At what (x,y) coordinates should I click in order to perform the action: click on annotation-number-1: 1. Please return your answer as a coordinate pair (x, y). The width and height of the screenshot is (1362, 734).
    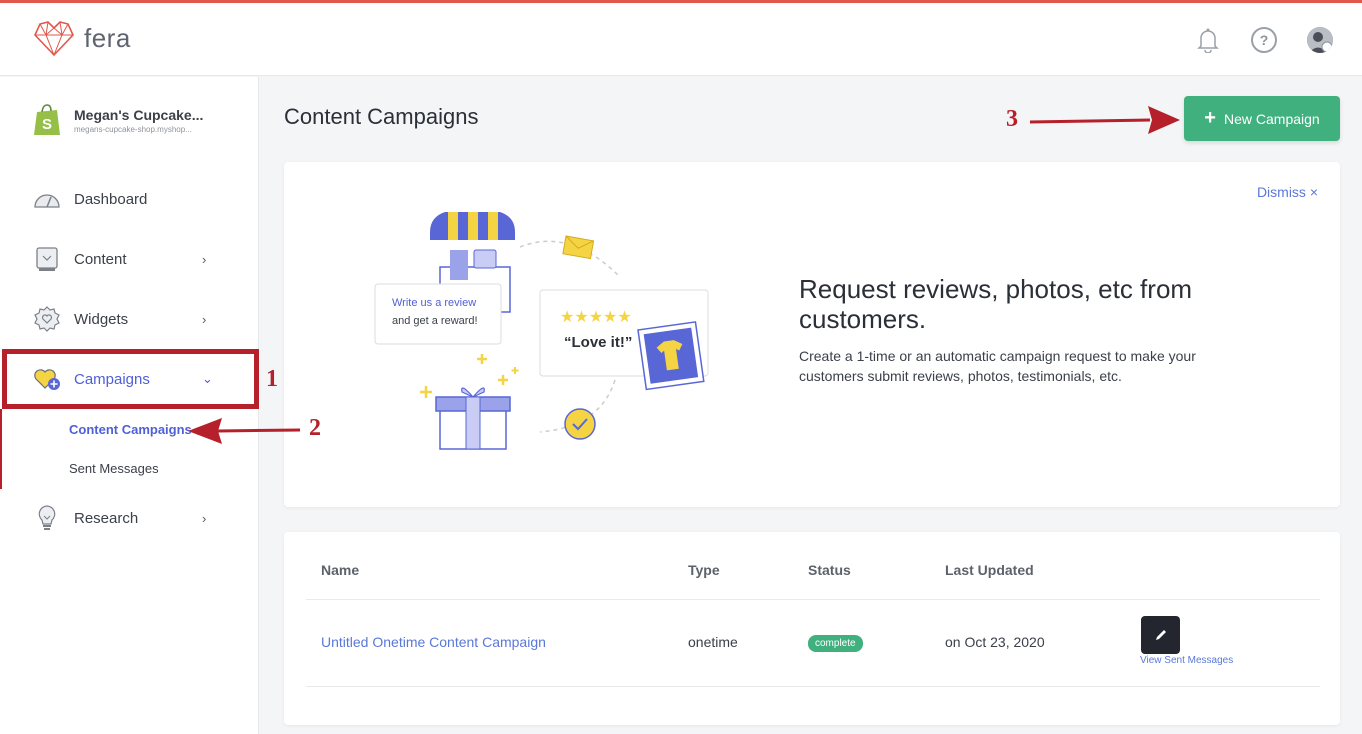
    Looking at the image, I should click on (272, 379).